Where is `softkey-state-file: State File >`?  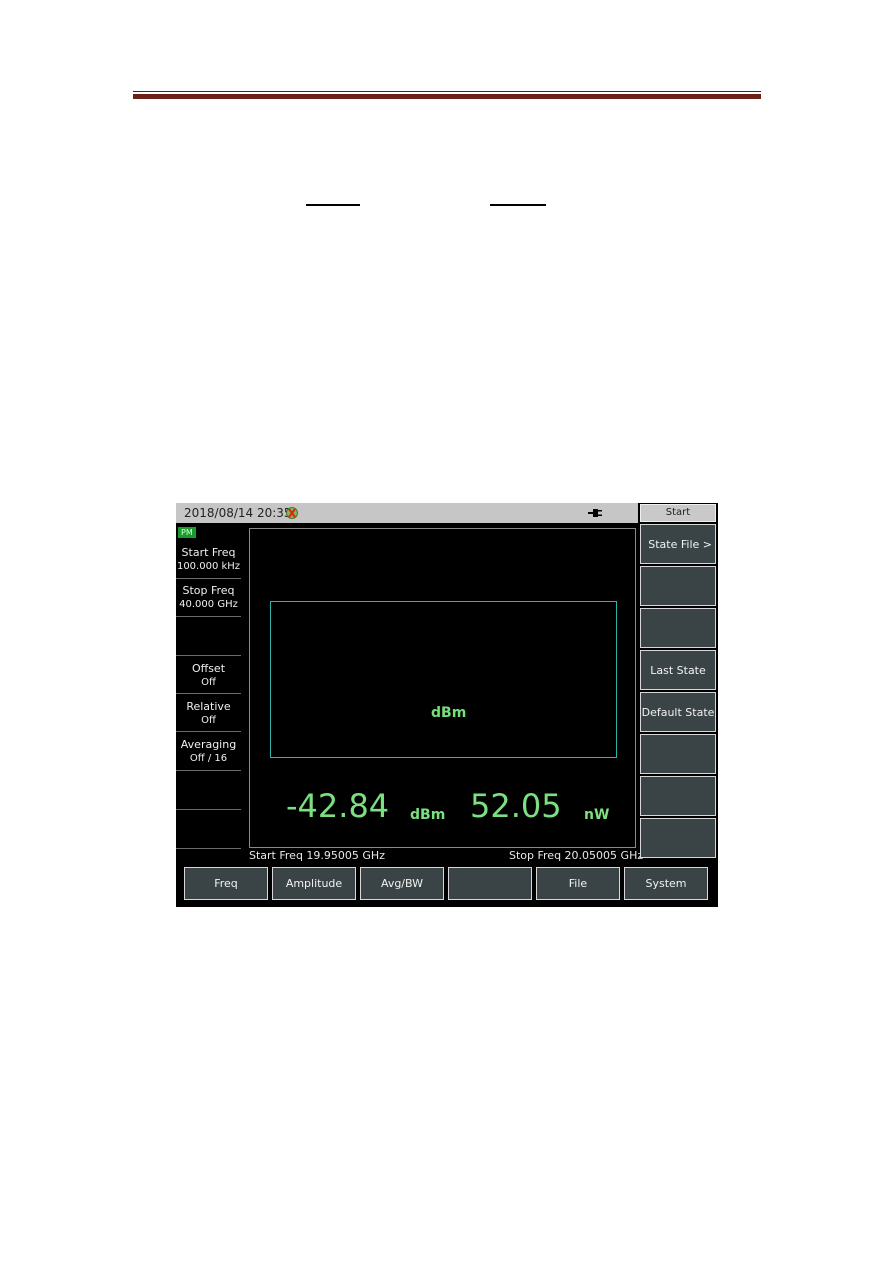
softkey-state-file: State File > is located at coordinates (678, 544).